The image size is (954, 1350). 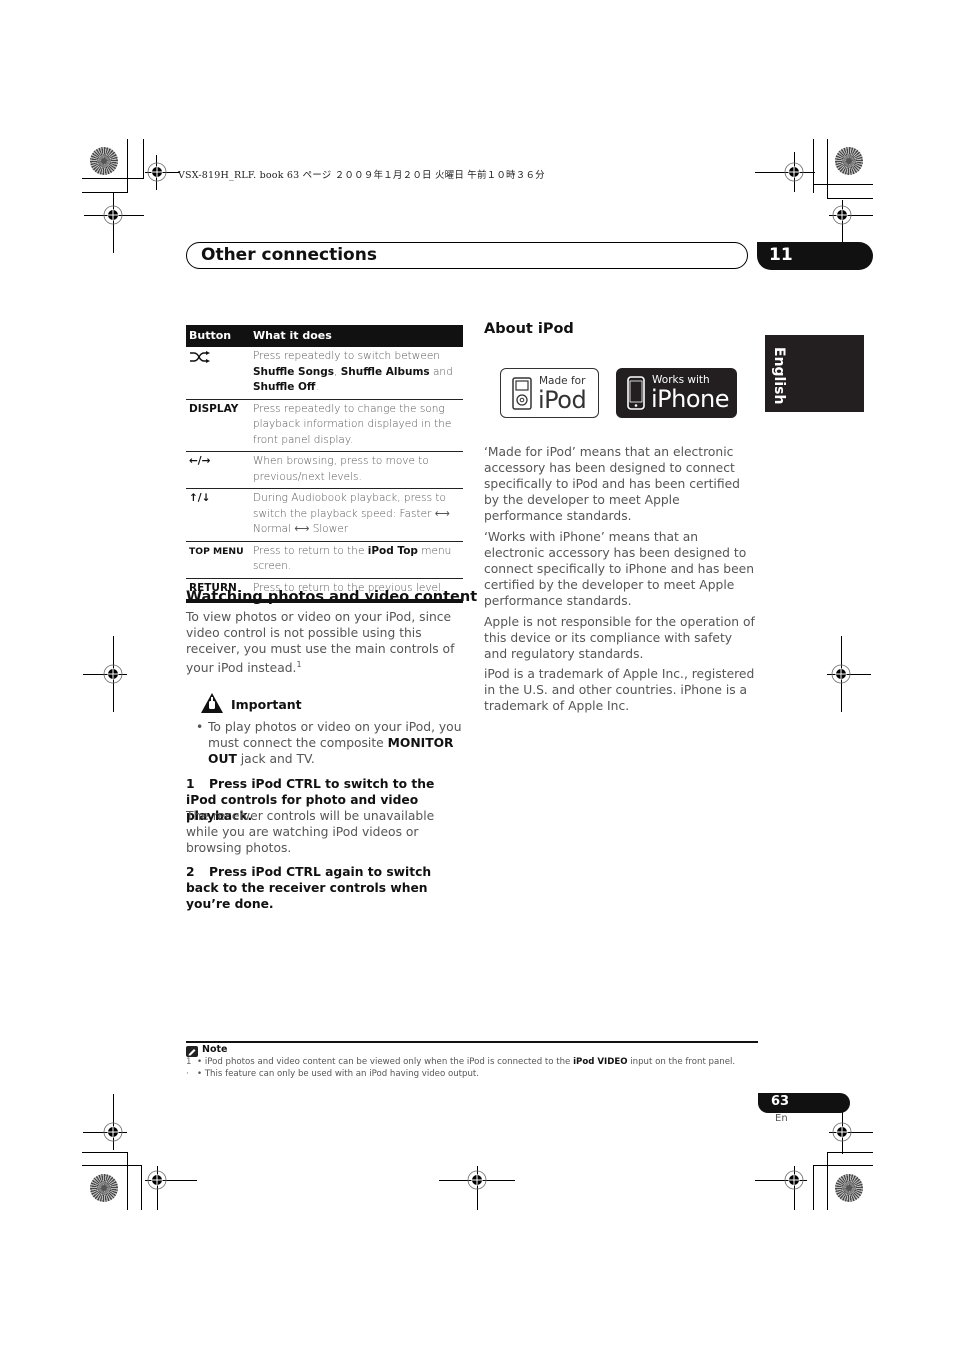 I want to click on column-header-what-it-does: What it does, so click(x=356, y=336).